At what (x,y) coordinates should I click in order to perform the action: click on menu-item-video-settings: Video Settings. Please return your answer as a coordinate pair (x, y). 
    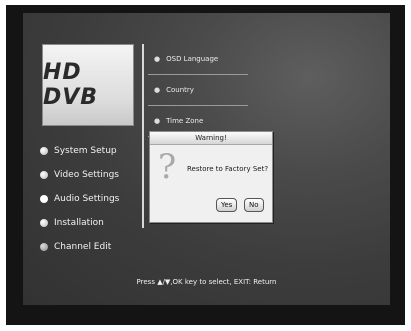
    Looking at the image, I should click on (79, 175).